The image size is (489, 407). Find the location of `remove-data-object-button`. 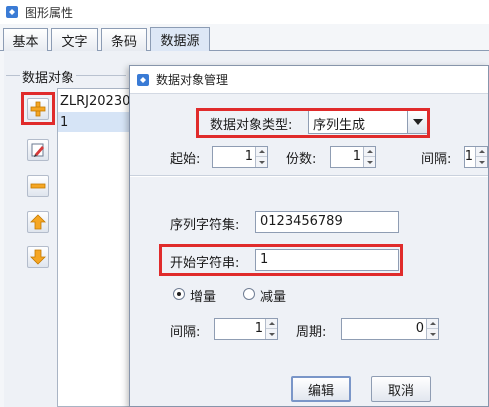

remove-data-object-button is located at coordinates (38, 186).